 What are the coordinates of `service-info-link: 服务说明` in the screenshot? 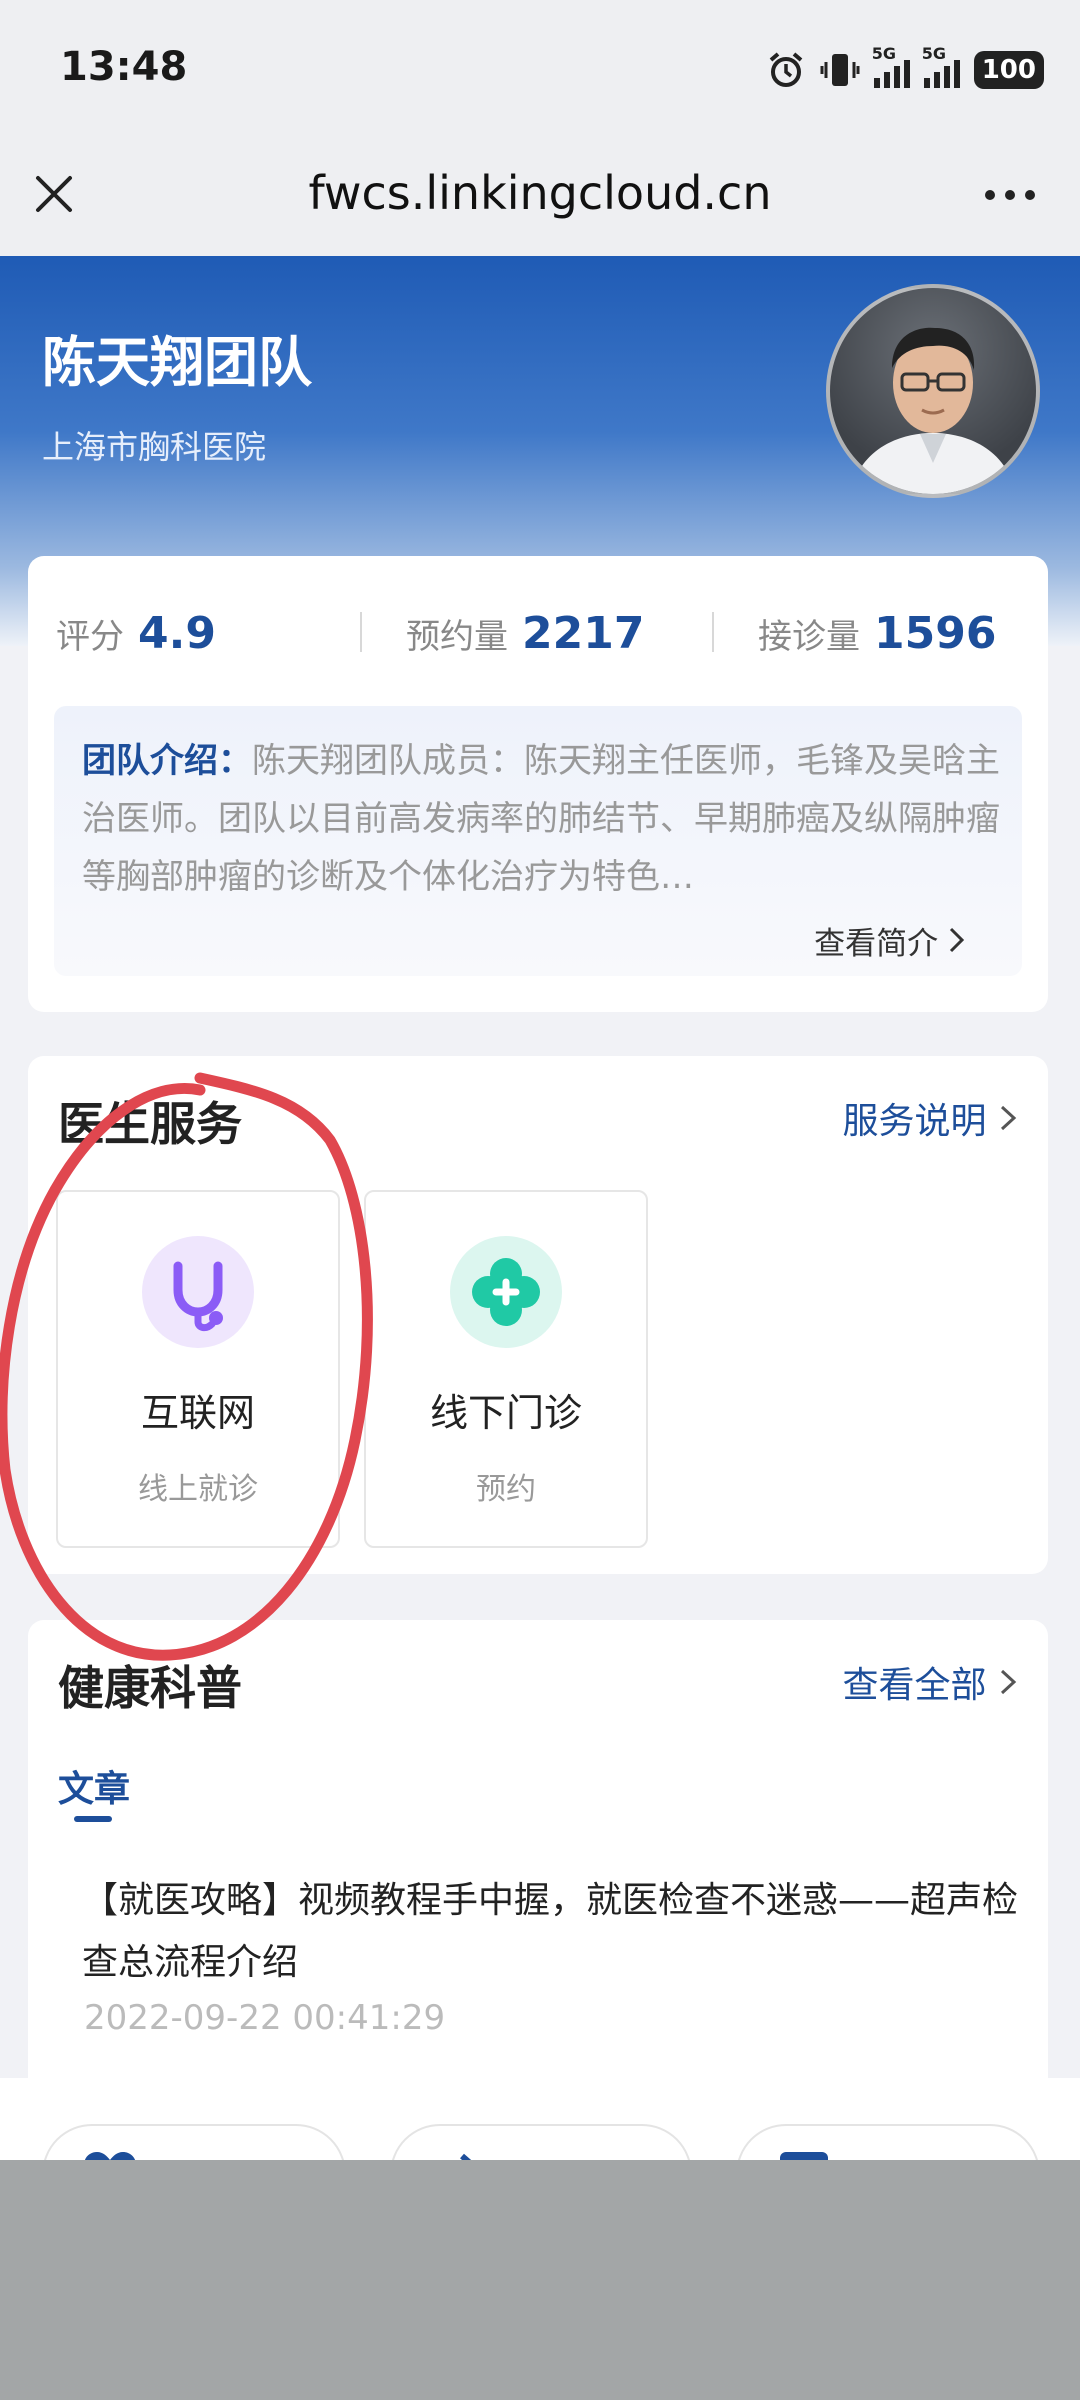 It's located at (930, 1118).